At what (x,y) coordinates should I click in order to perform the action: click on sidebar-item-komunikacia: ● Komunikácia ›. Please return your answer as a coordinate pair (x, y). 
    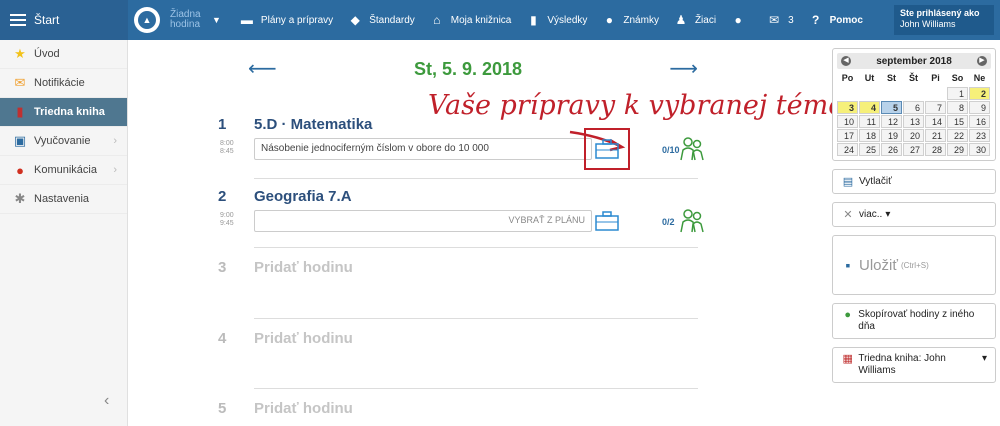
    Looking at the image, I should click on (63, 170).